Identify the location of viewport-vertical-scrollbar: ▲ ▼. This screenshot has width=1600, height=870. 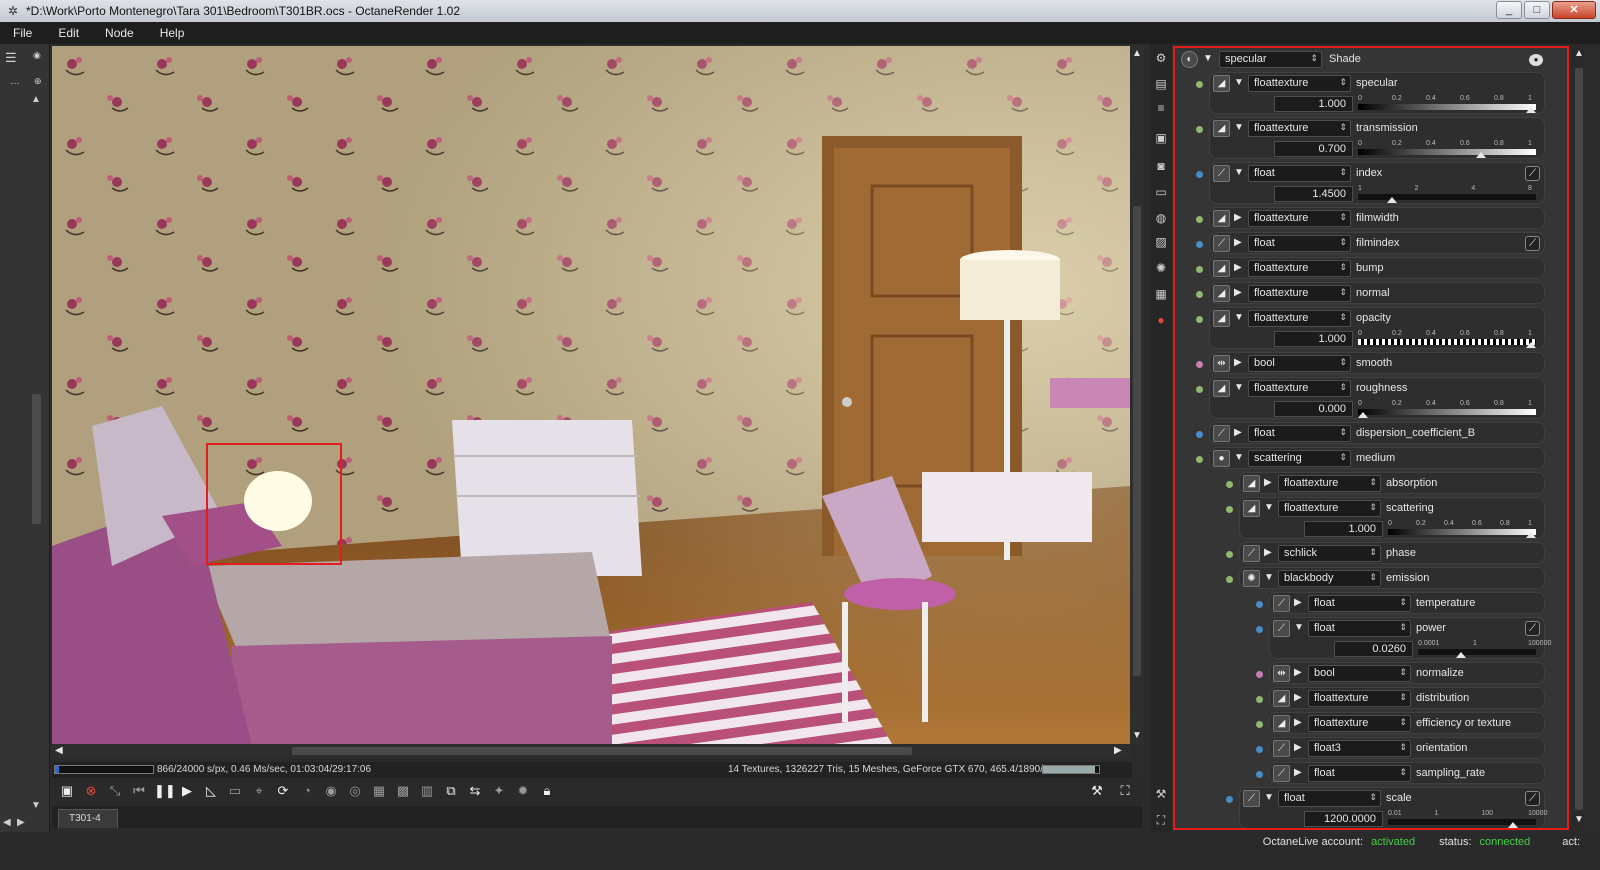
(1137, 395).